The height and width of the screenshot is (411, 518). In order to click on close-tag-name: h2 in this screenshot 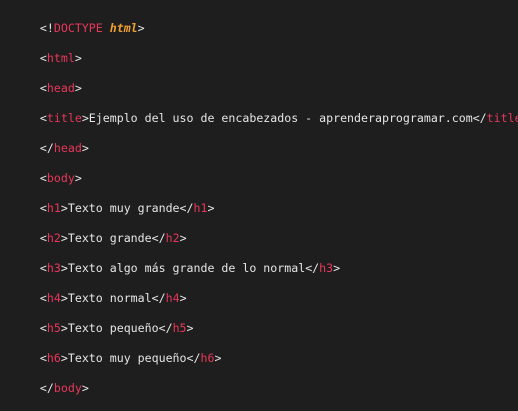, I will do `click(172, 238)`.